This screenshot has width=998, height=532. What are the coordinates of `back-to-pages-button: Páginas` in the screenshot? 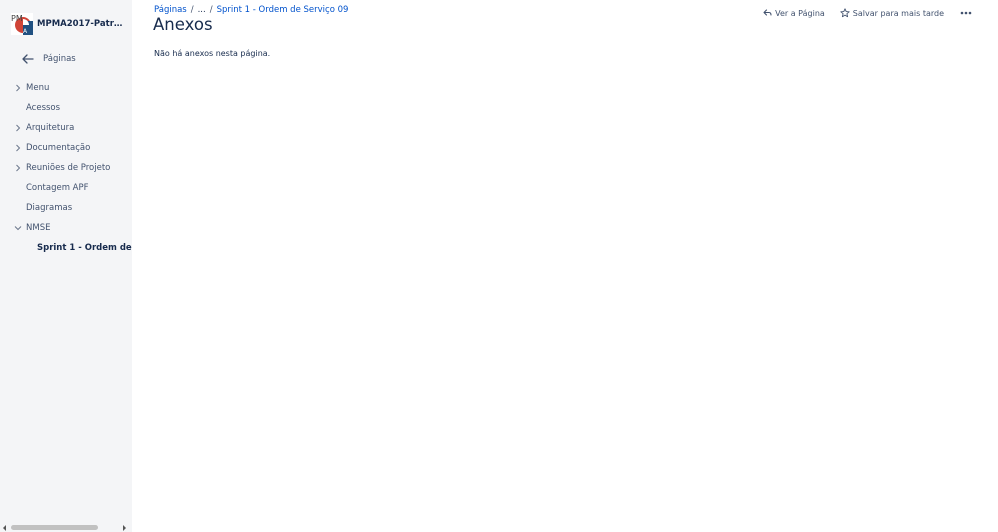 It's located at (49, 59).